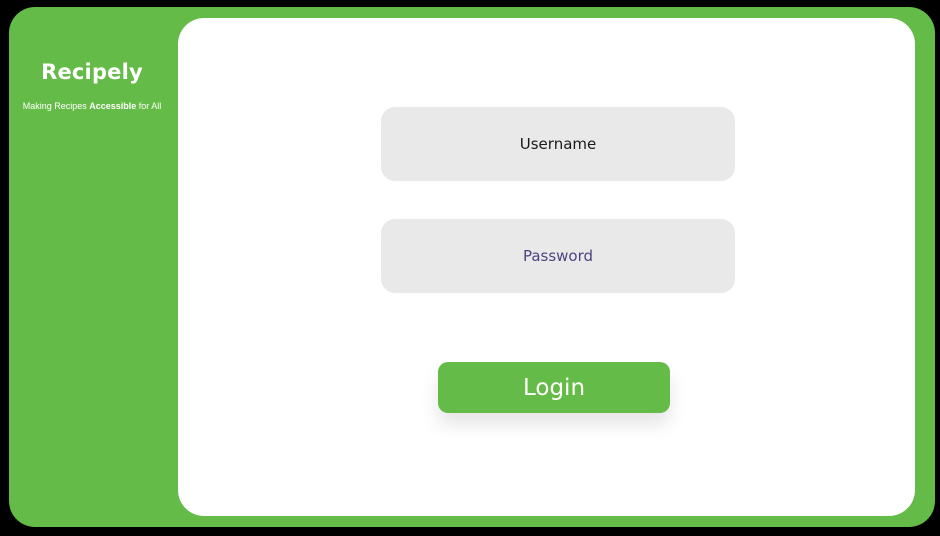  Describe the element at coordinates (558, 144) in the screenshot. I see `username-input` at that location.